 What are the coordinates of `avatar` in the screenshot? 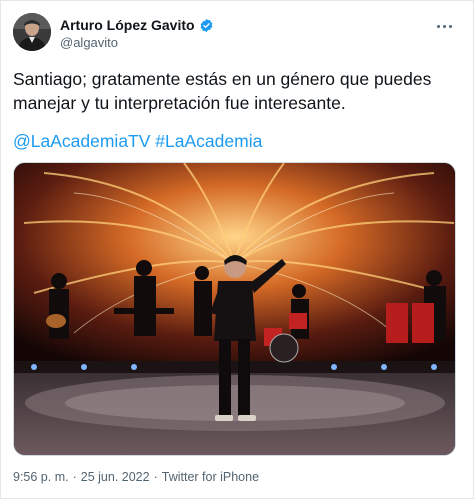 It's located at (32, 32).